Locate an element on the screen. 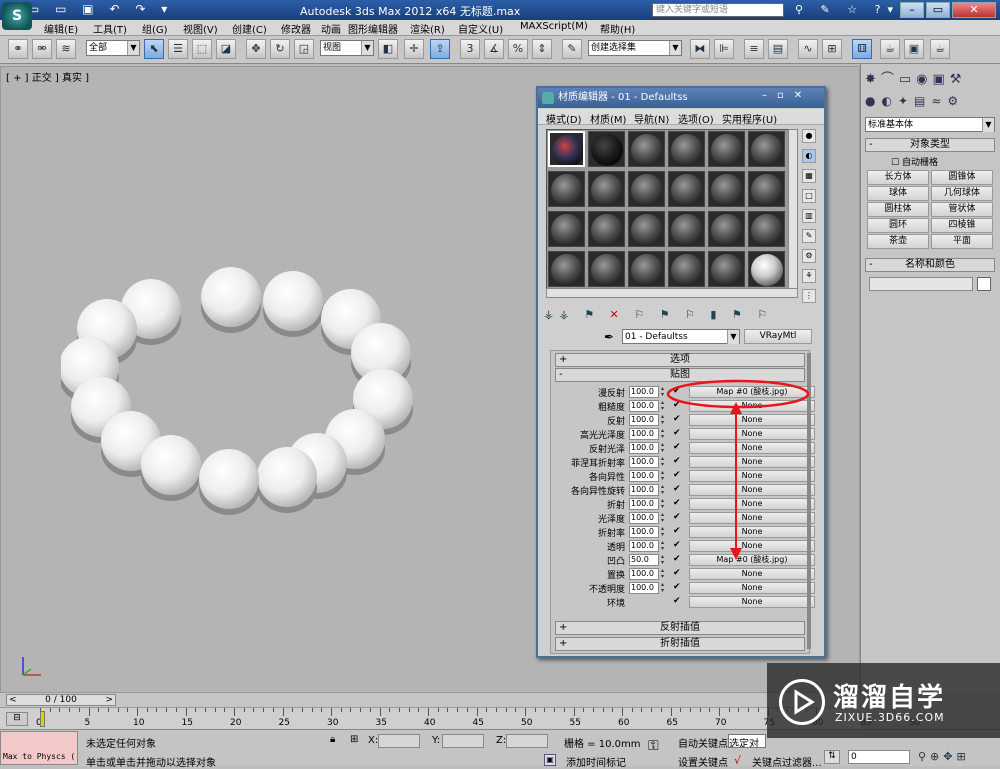  set-key-button: 设置关键点 is located at coordinates (703, 761).